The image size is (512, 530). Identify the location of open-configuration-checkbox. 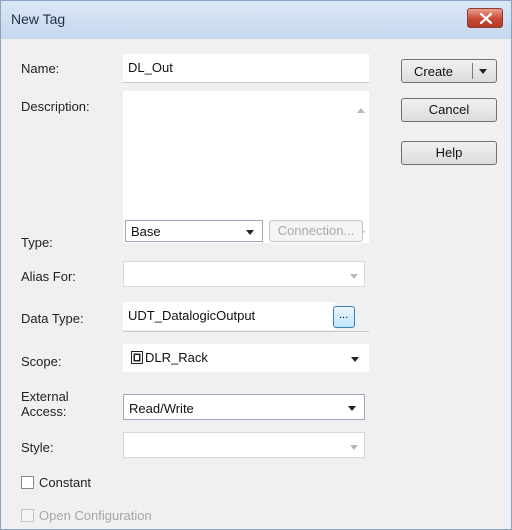
(27, 515).